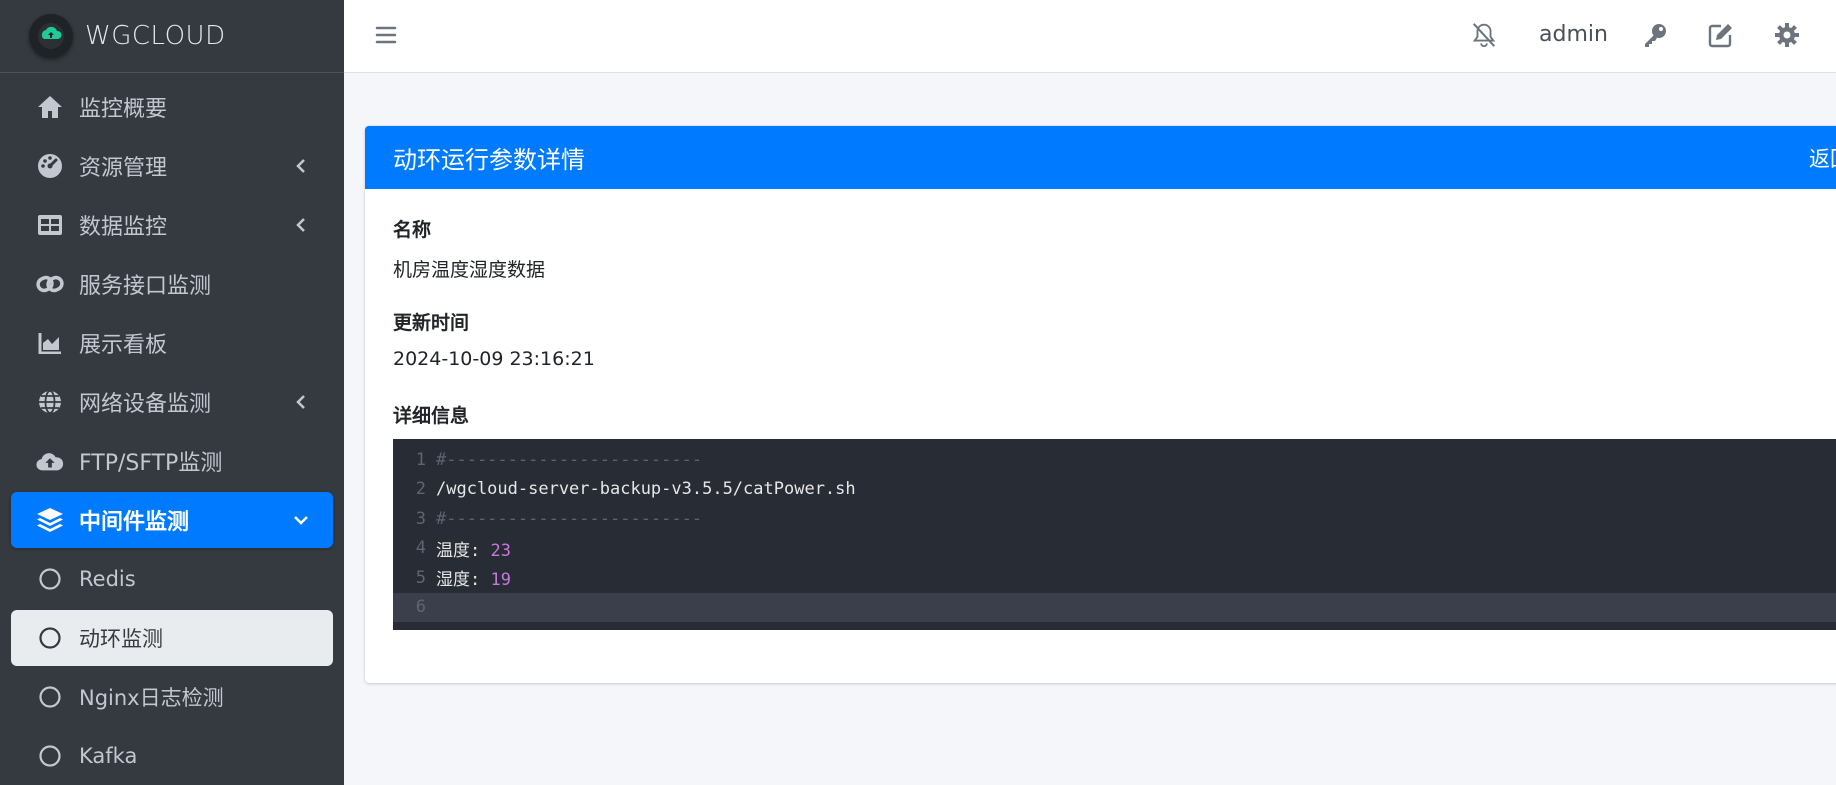  What do you see at coordinates (172, 579) in the screenshot?
I see `sidebar-subitem-redis: Redis` at bounding box center [172, 579].